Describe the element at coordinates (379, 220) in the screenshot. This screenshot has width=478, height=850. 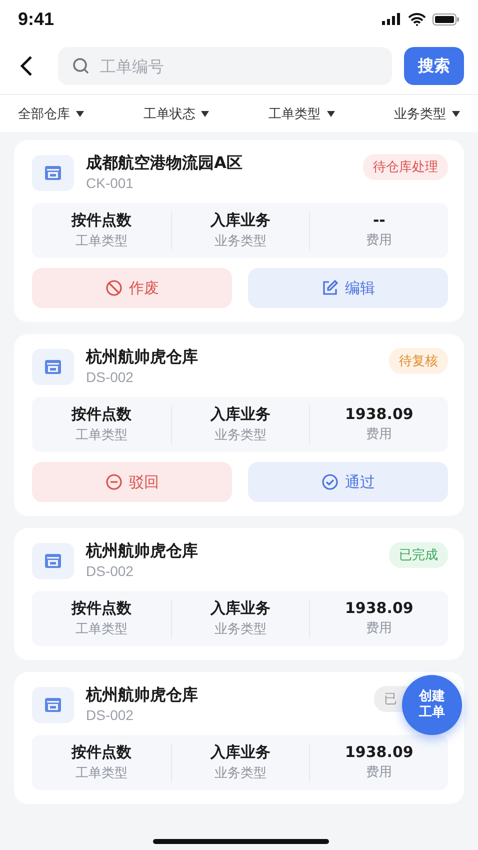
I see `field-value: --` at that location.